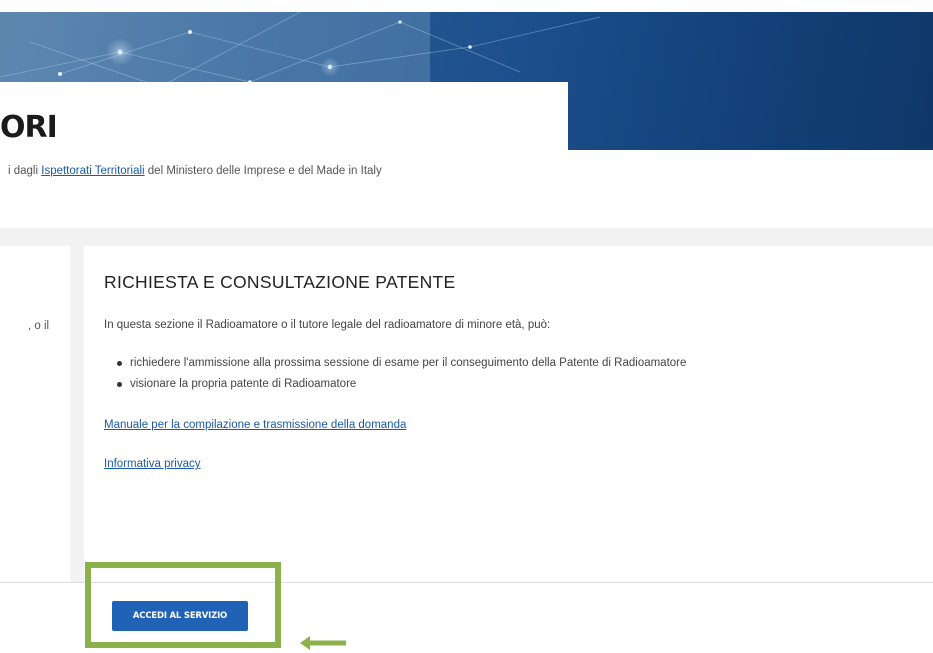 The image size is (933, 653). Describe the element at coordinates (323, 643) in the screenshot. I see `arrow-left-icon` at that location.